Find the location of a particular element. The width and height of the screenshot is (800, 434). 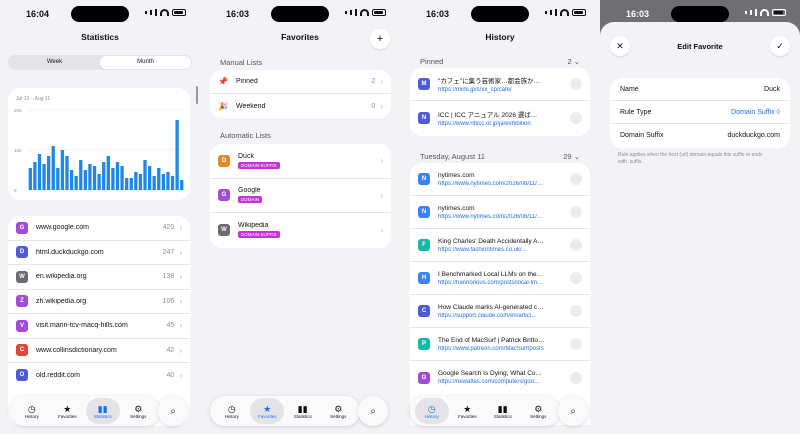

history-url: https://mimi.jp/s/xx_cp/cafe/ is located at coordinates (501, 90).